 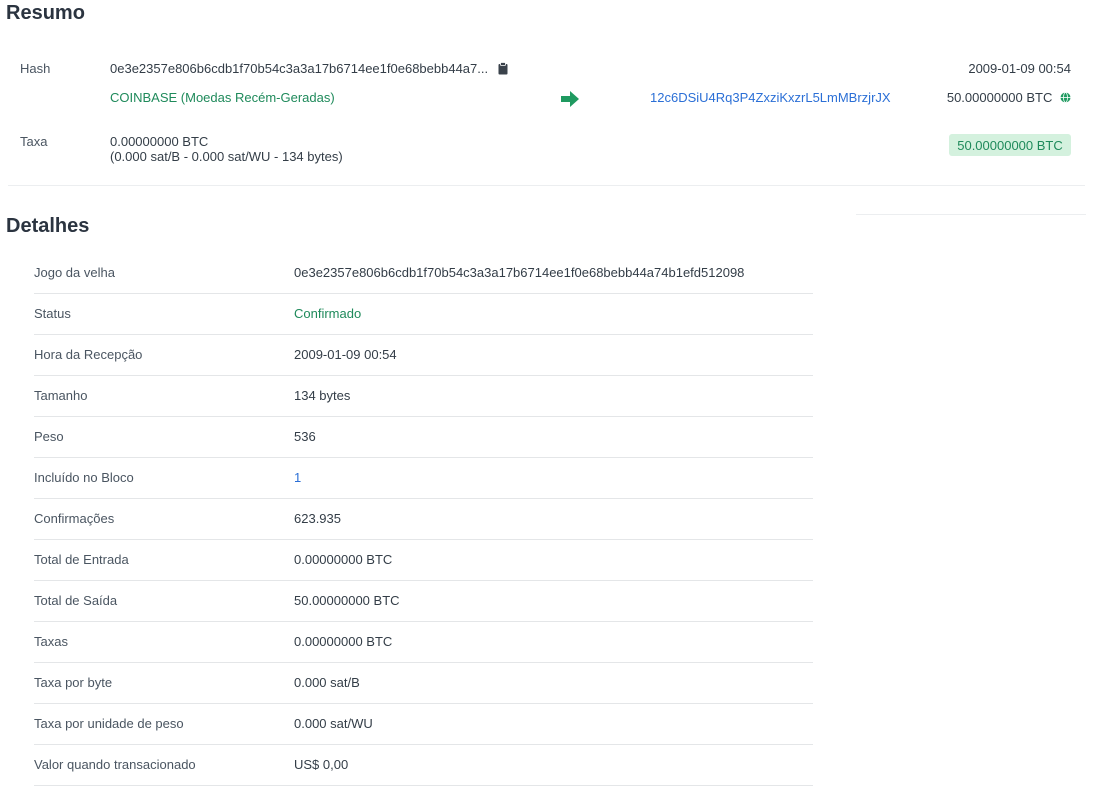 What do you see at coordinates (1065, 98) in the screenshot?
I see `globe-icon` at bounding box center [1065, 98].